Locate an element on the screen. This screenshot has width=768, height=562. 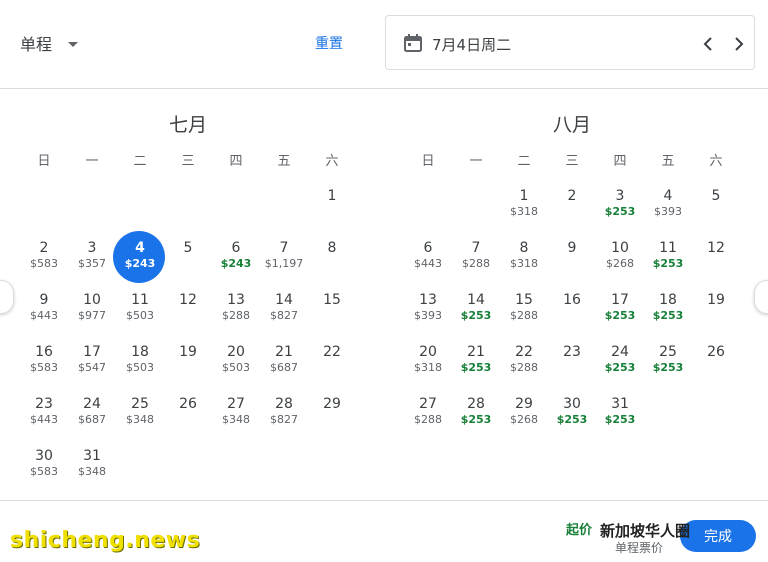
day-number: 6 is located at coordinates (428, 248).